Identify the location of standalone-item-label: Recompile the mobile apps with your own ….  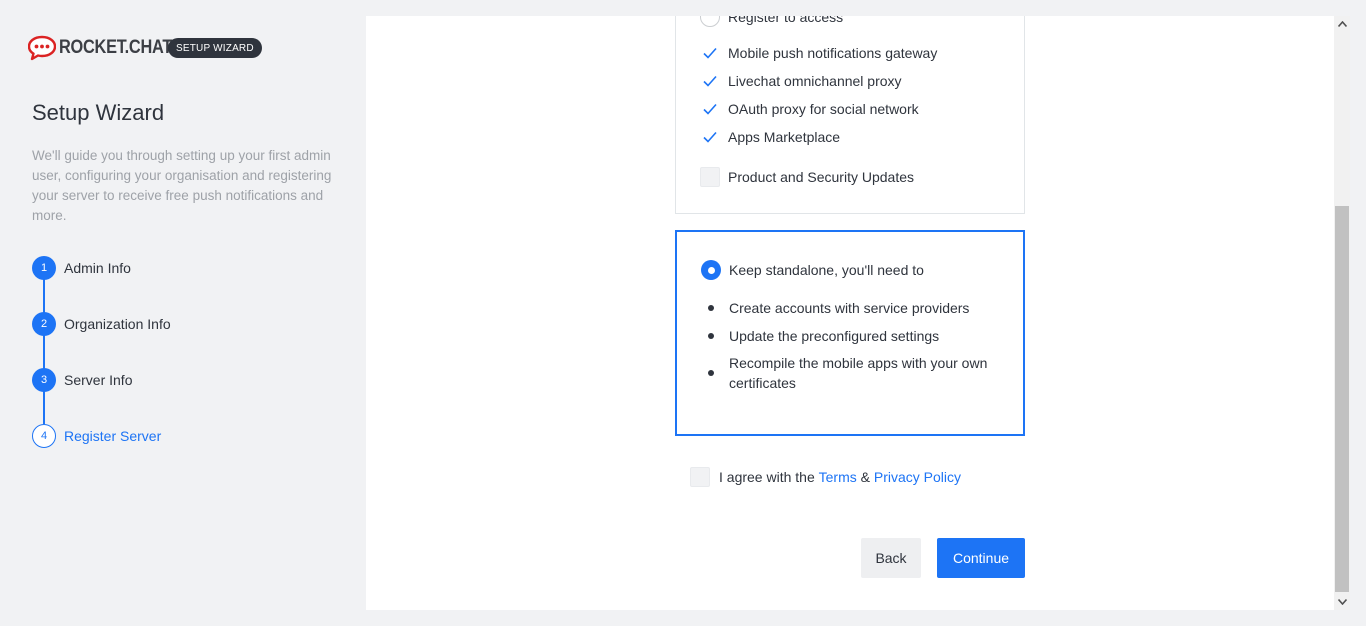
(858, 373).